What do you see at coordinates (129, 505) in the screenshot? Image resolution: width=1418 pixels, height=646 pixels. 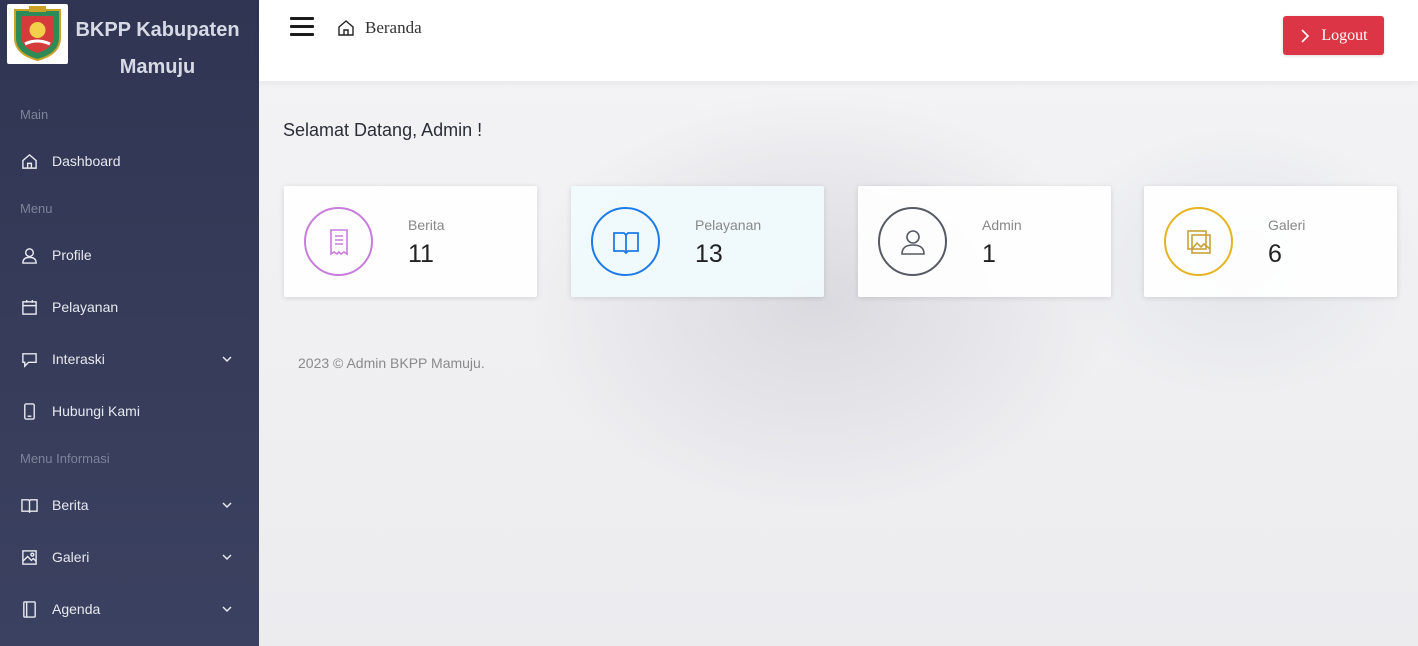 I see `sidebar-item-berita: Berita` at bounding box center [129, 505].